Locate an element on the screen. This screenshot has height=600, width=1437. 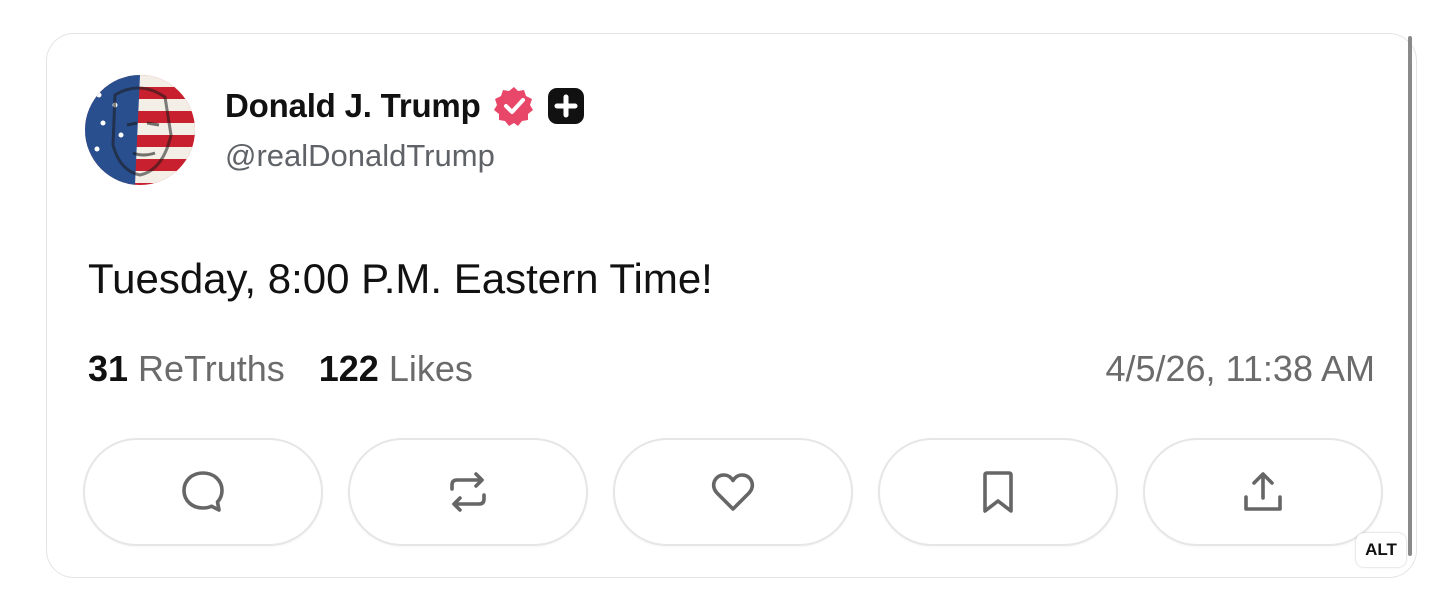
post-stats: 31 ReTruths 122 Likes is located at coordinates (280, 369).